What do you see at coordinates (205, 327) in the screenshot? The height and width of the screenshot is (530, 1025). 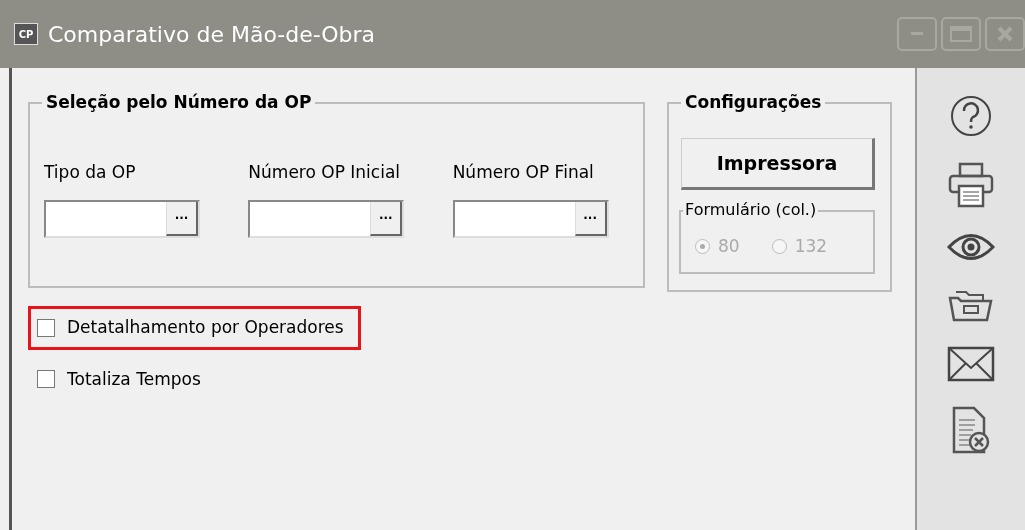 I see `checkbox-label: Detatalhamento por Operadores` at bounding box center [205, 327].